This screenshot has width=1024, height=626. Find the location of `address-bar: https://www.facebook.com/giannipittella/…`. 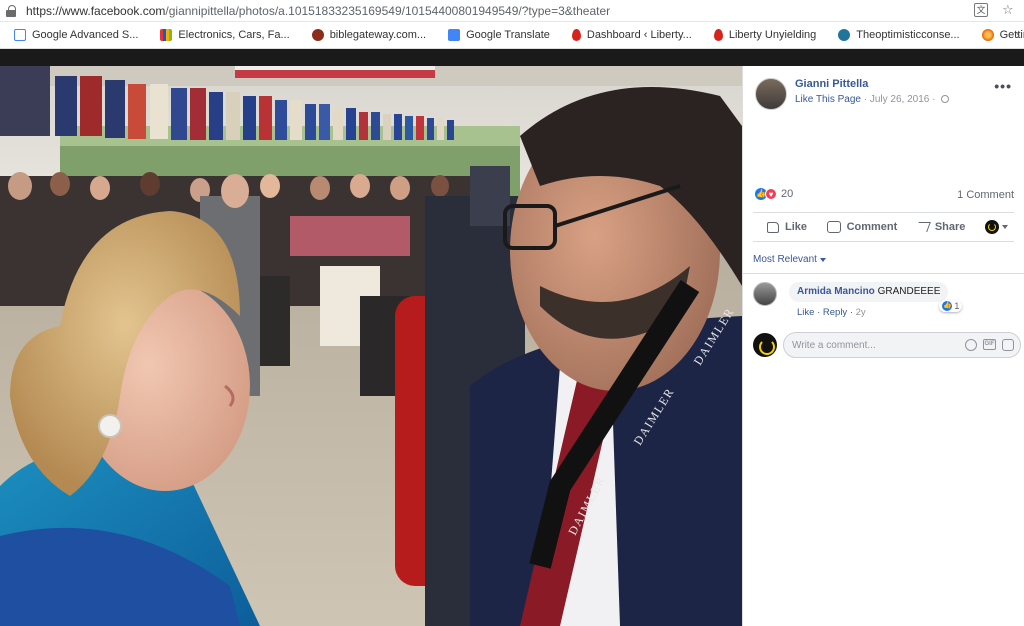

address-bar: https://www.facebook.com/giannipittella/… is located at coordinates (512, 11).